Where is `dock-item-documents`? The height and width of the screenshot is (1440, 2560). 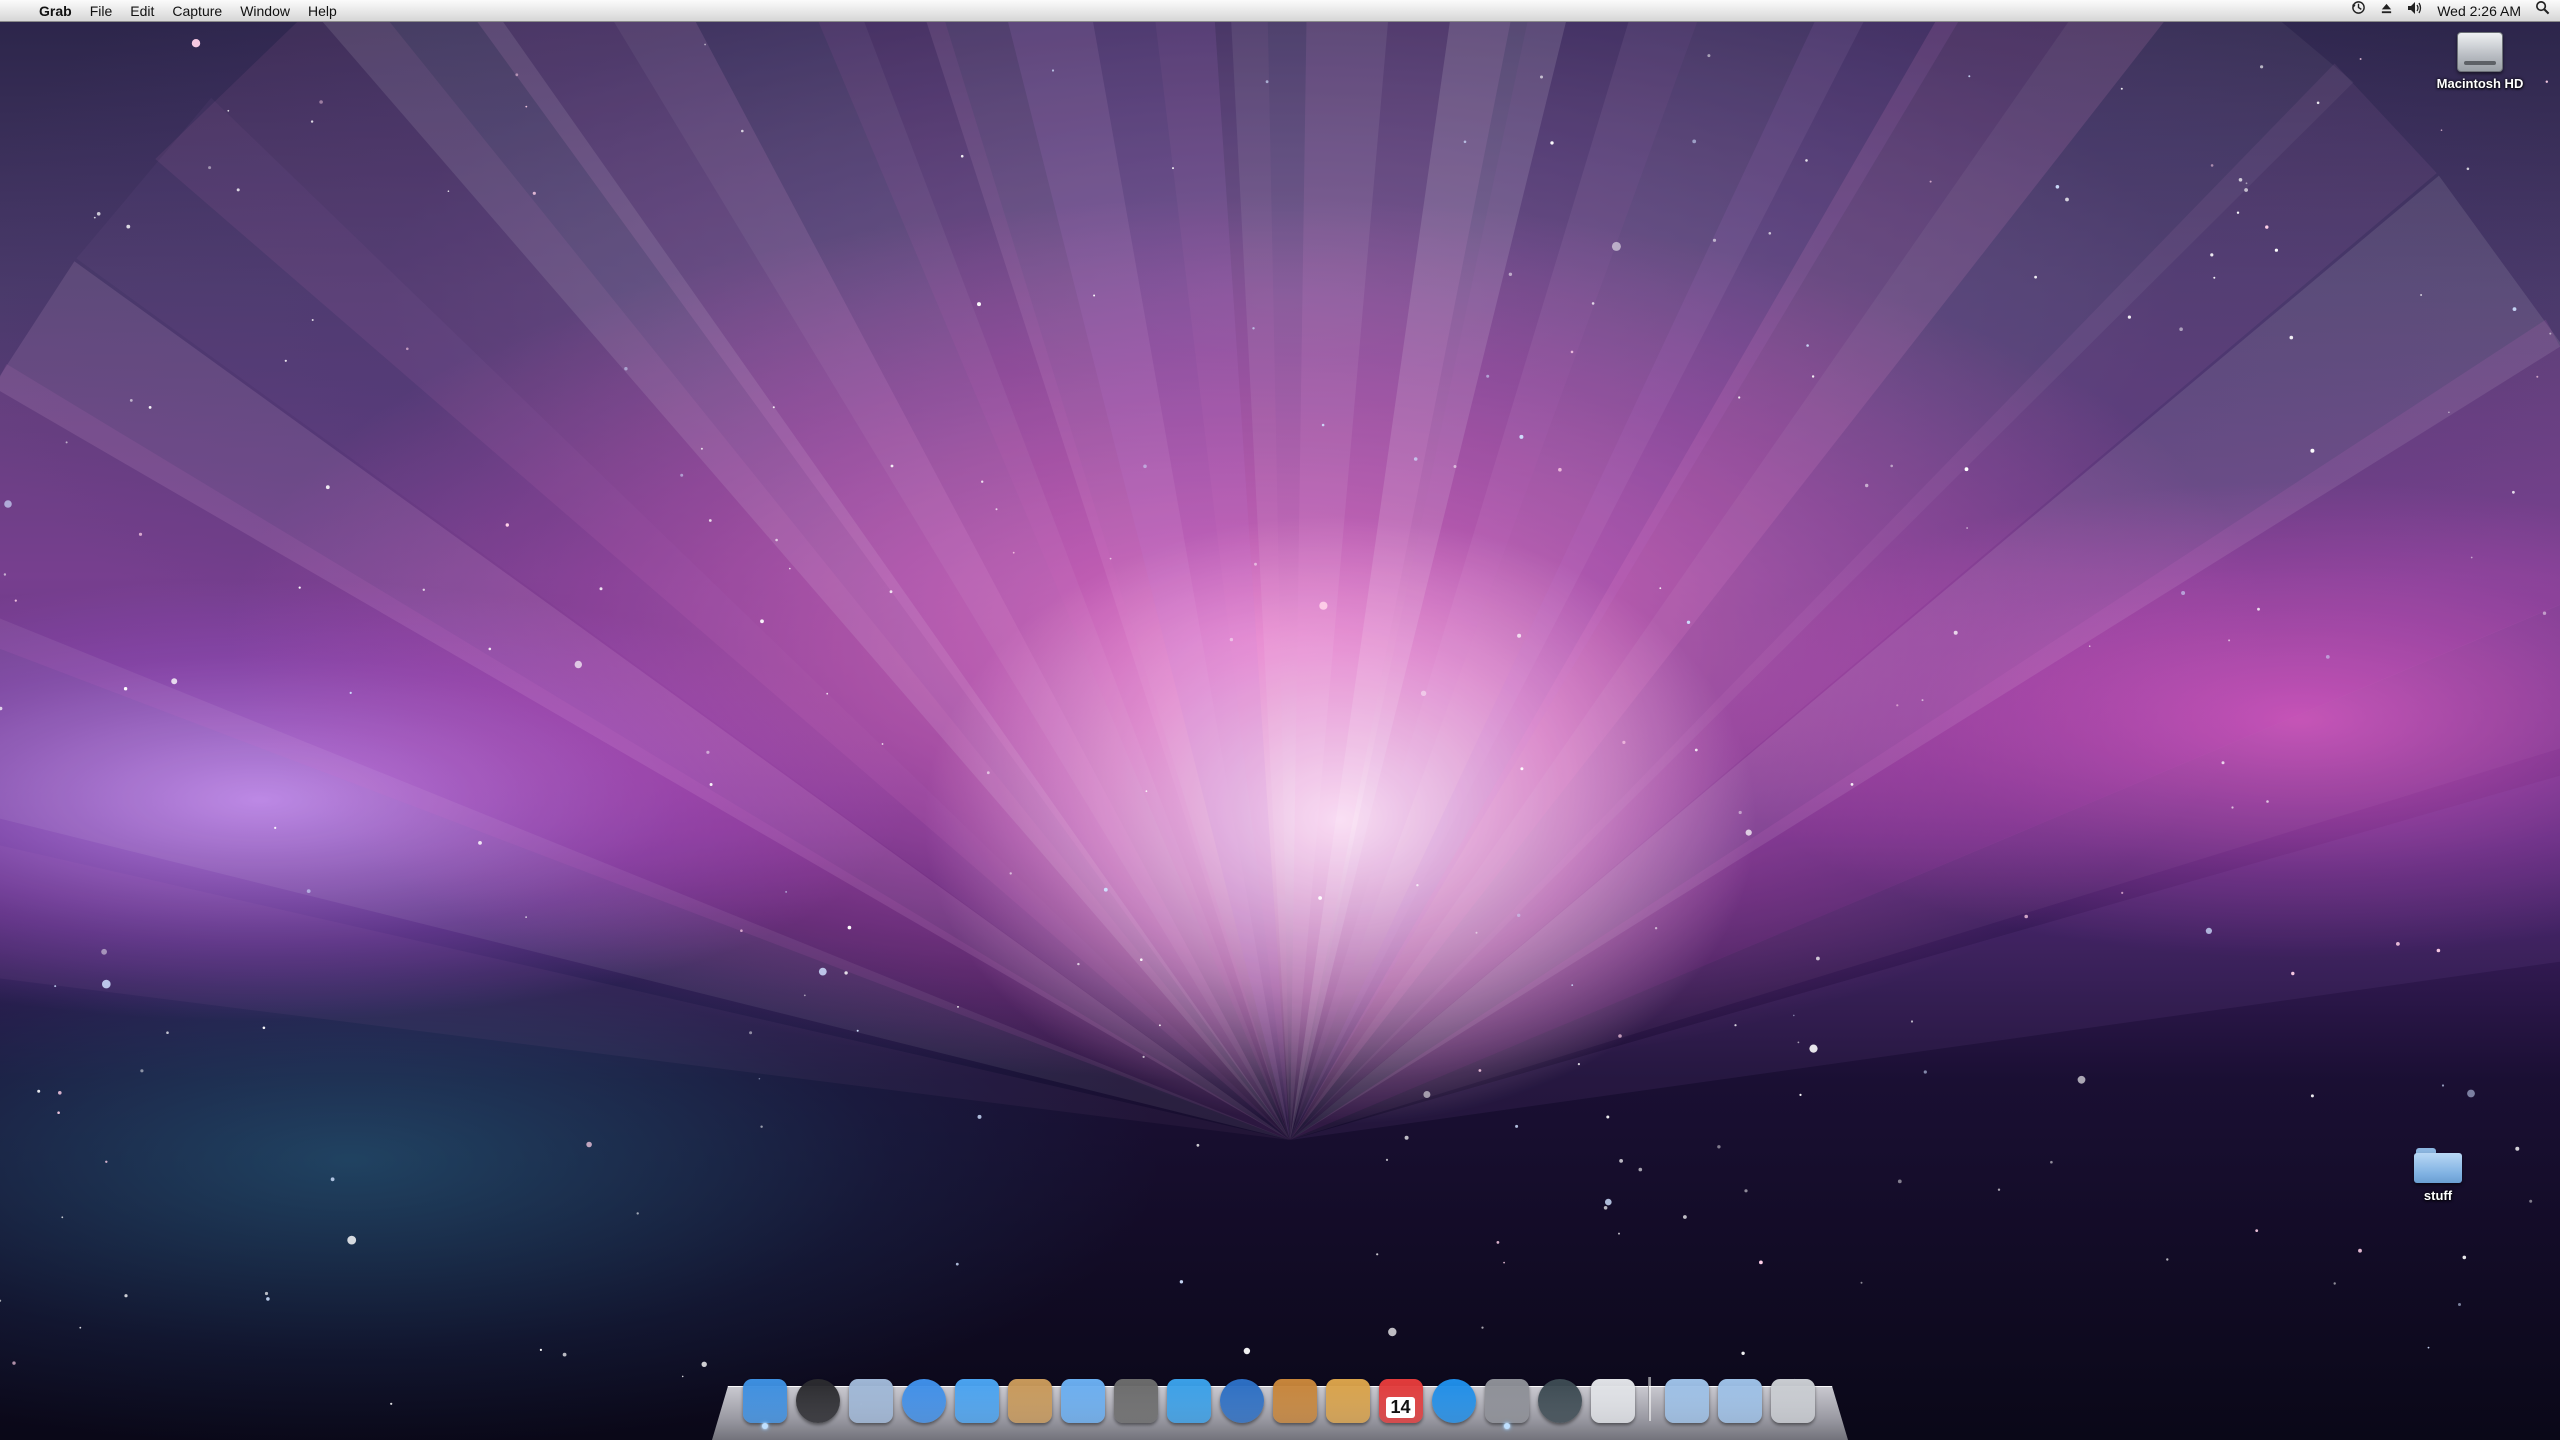 dock-item-documents is located at coordinates (1686, 1401).